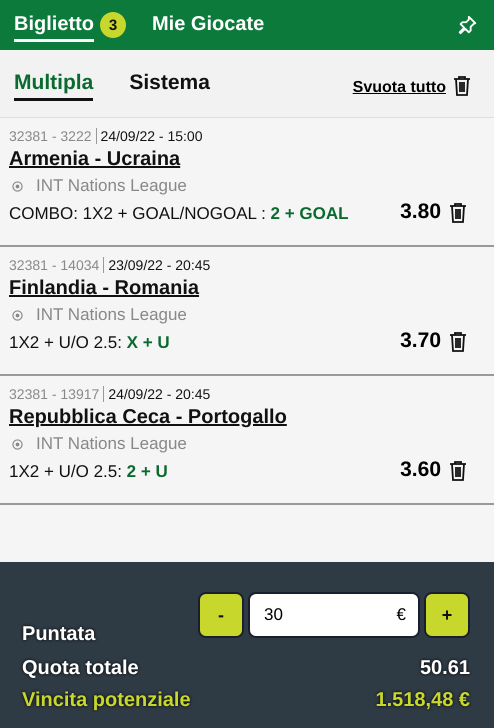 This screenshot has height=728, width=494. I want to click on selection-text: COMBO: 1X2 + GOAL/NOGOAL : 2 + GOAL, so click(178, 214).